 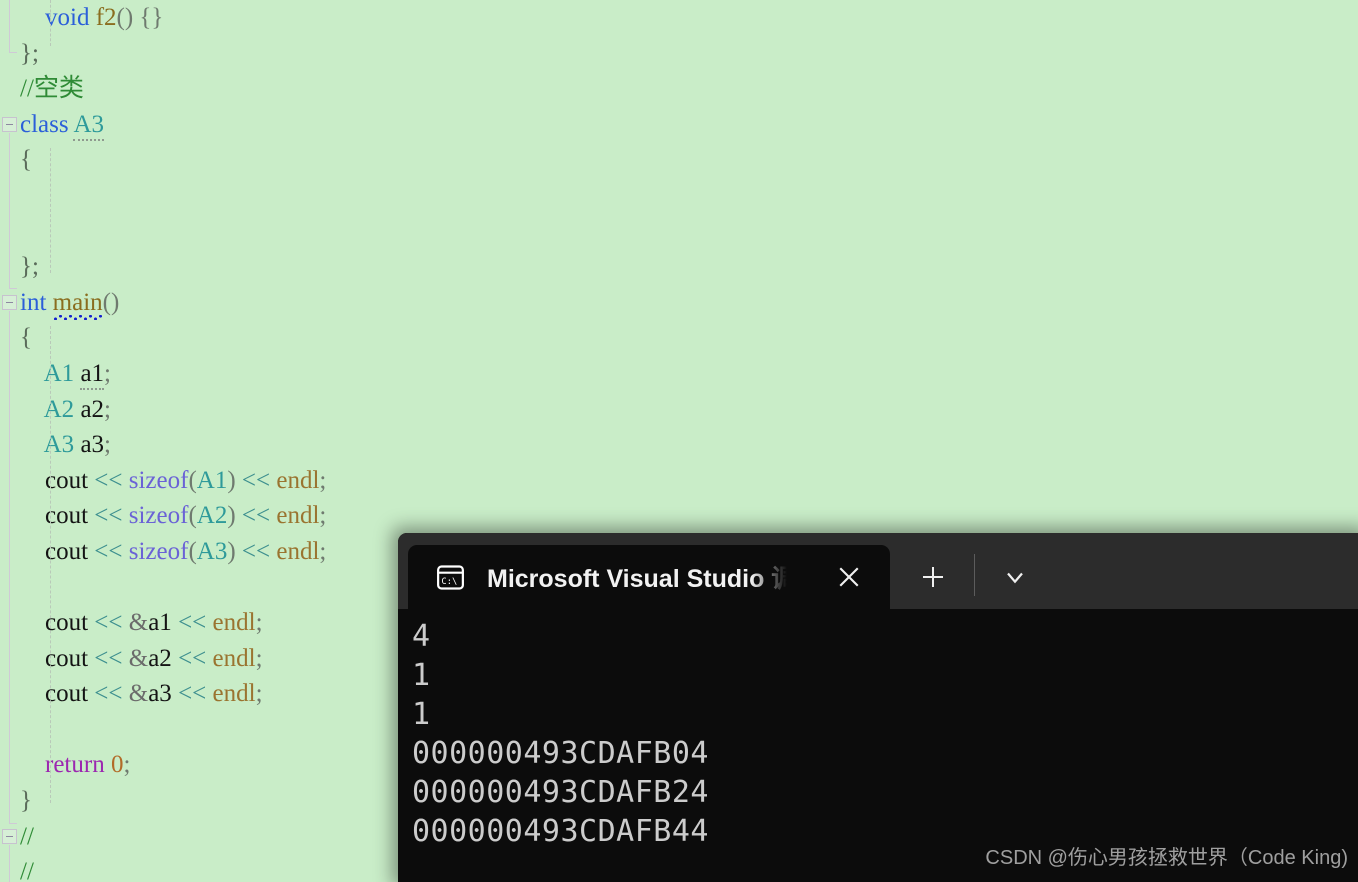 What do you see at coordinates (679, 125) in the screenshot?
I see `code-line: class A3` at bounding box center [679, 125].